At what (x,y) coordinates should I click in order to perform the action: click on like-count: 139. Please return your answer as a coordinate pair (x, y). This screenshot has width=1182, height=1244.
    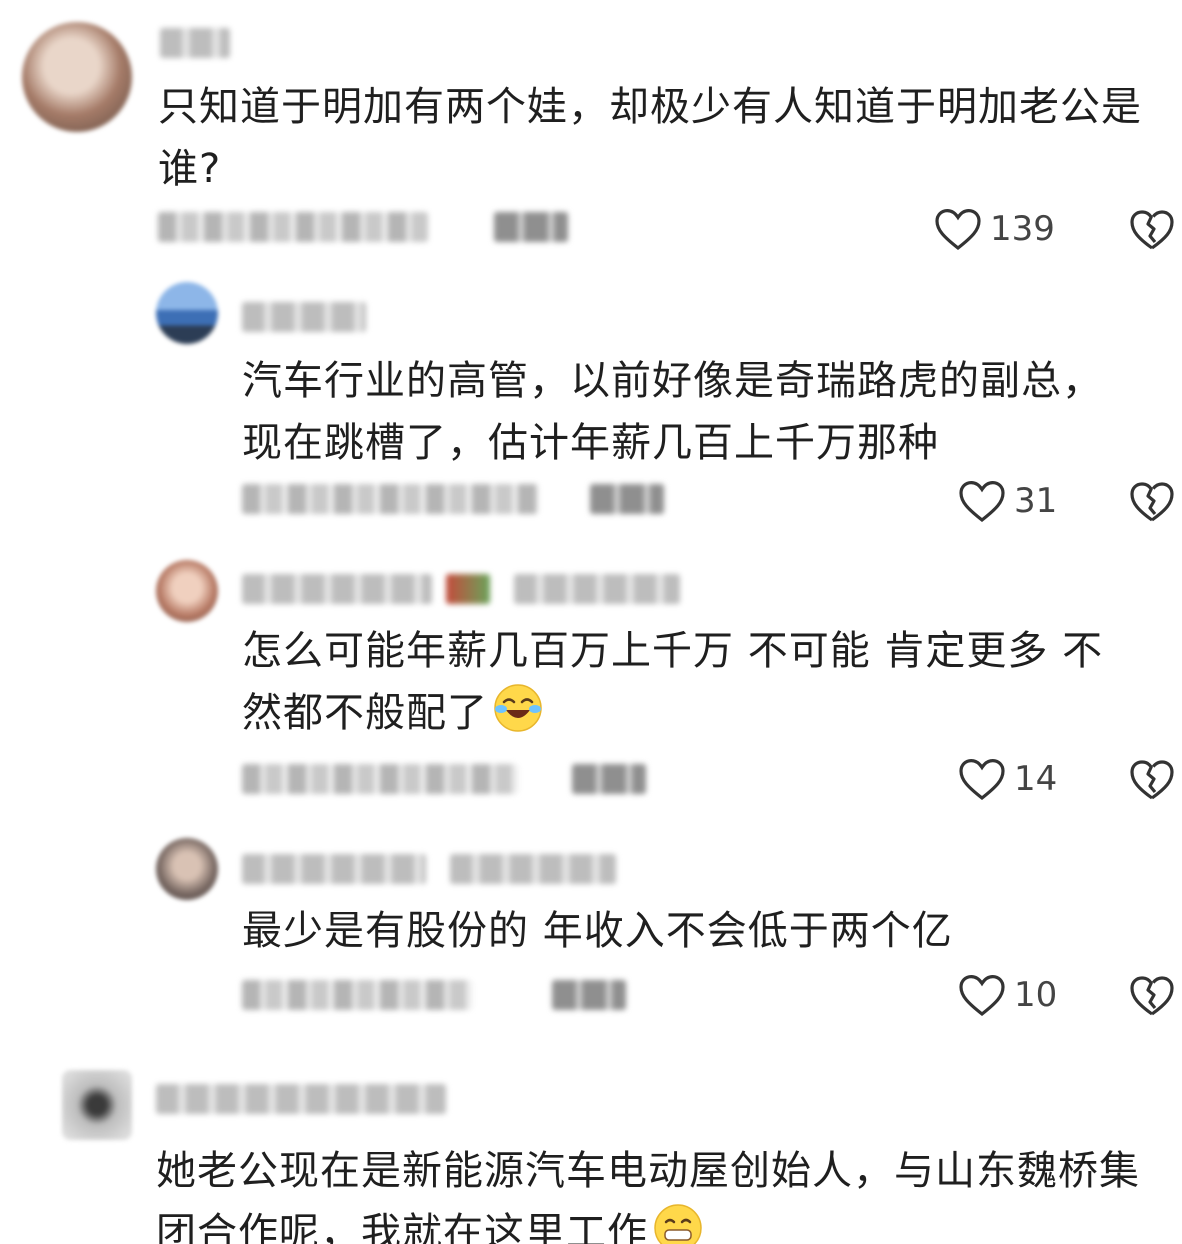
    Looking at the image, I should click on (1022, 229).